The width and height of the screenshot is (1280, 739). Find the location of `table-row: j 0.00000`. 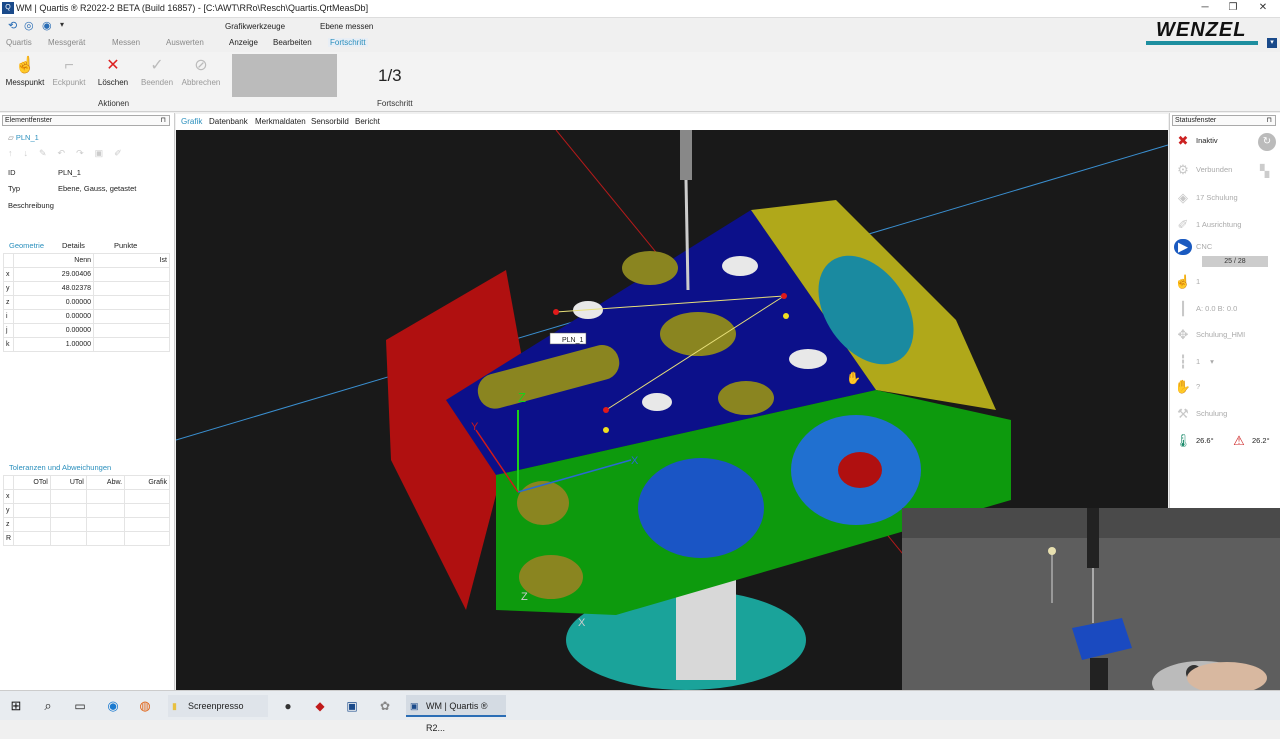

table-row: j 0.00000 is located at coordinates (86, 330).